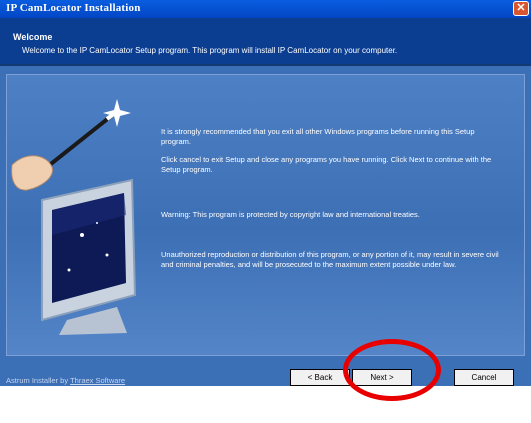  What do you see at coordinates (89, 256) in the screenshot?
I see `monitor-icon` at bounding box center [89, 256].